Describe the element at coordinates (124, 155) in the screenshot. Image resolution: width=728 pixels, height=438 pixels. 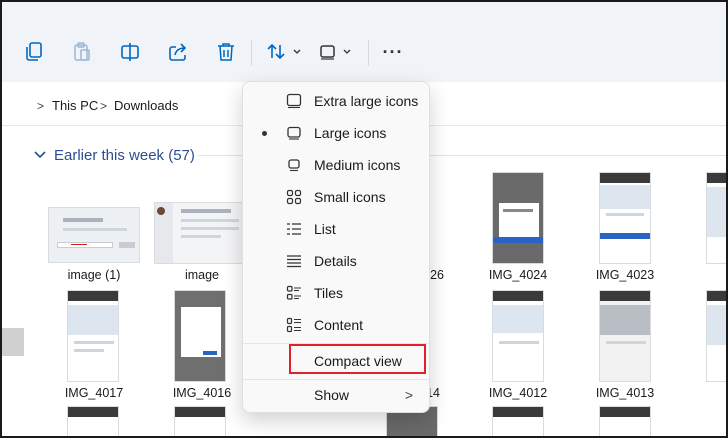
I see `group-title: Earlier this week (57)` at that location.